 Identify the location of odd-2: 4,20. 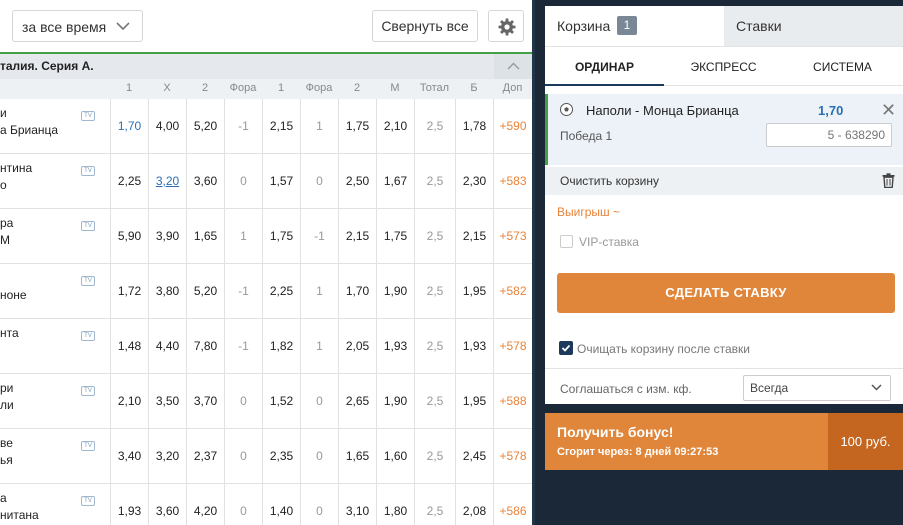
(205, 504).